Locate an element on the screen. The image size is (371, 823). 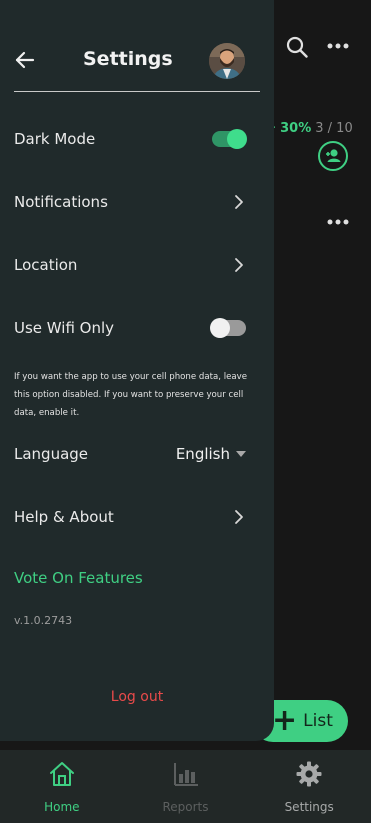
plus-icon: + is located at coordinates (285, 720).